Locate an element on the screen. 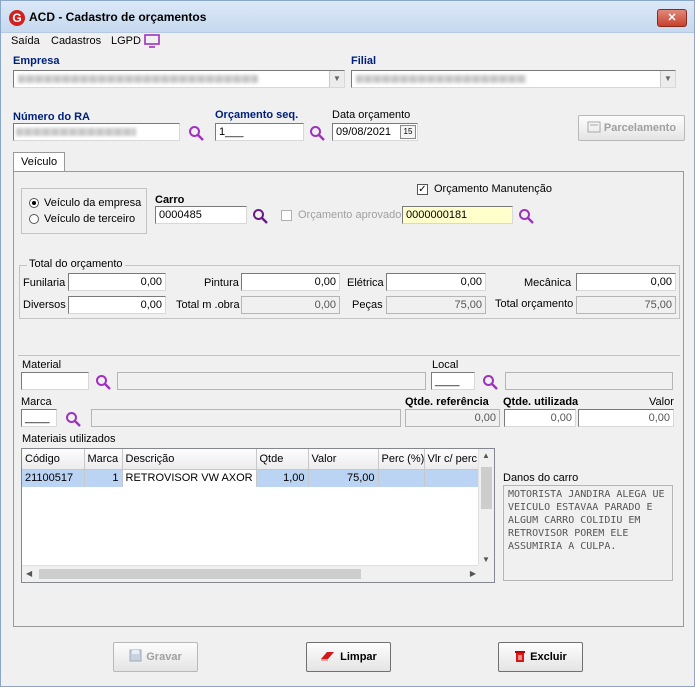 This screenshot has height=687, width=695. total-mobra-input: 0,00 is located at coordinates (290, 305).